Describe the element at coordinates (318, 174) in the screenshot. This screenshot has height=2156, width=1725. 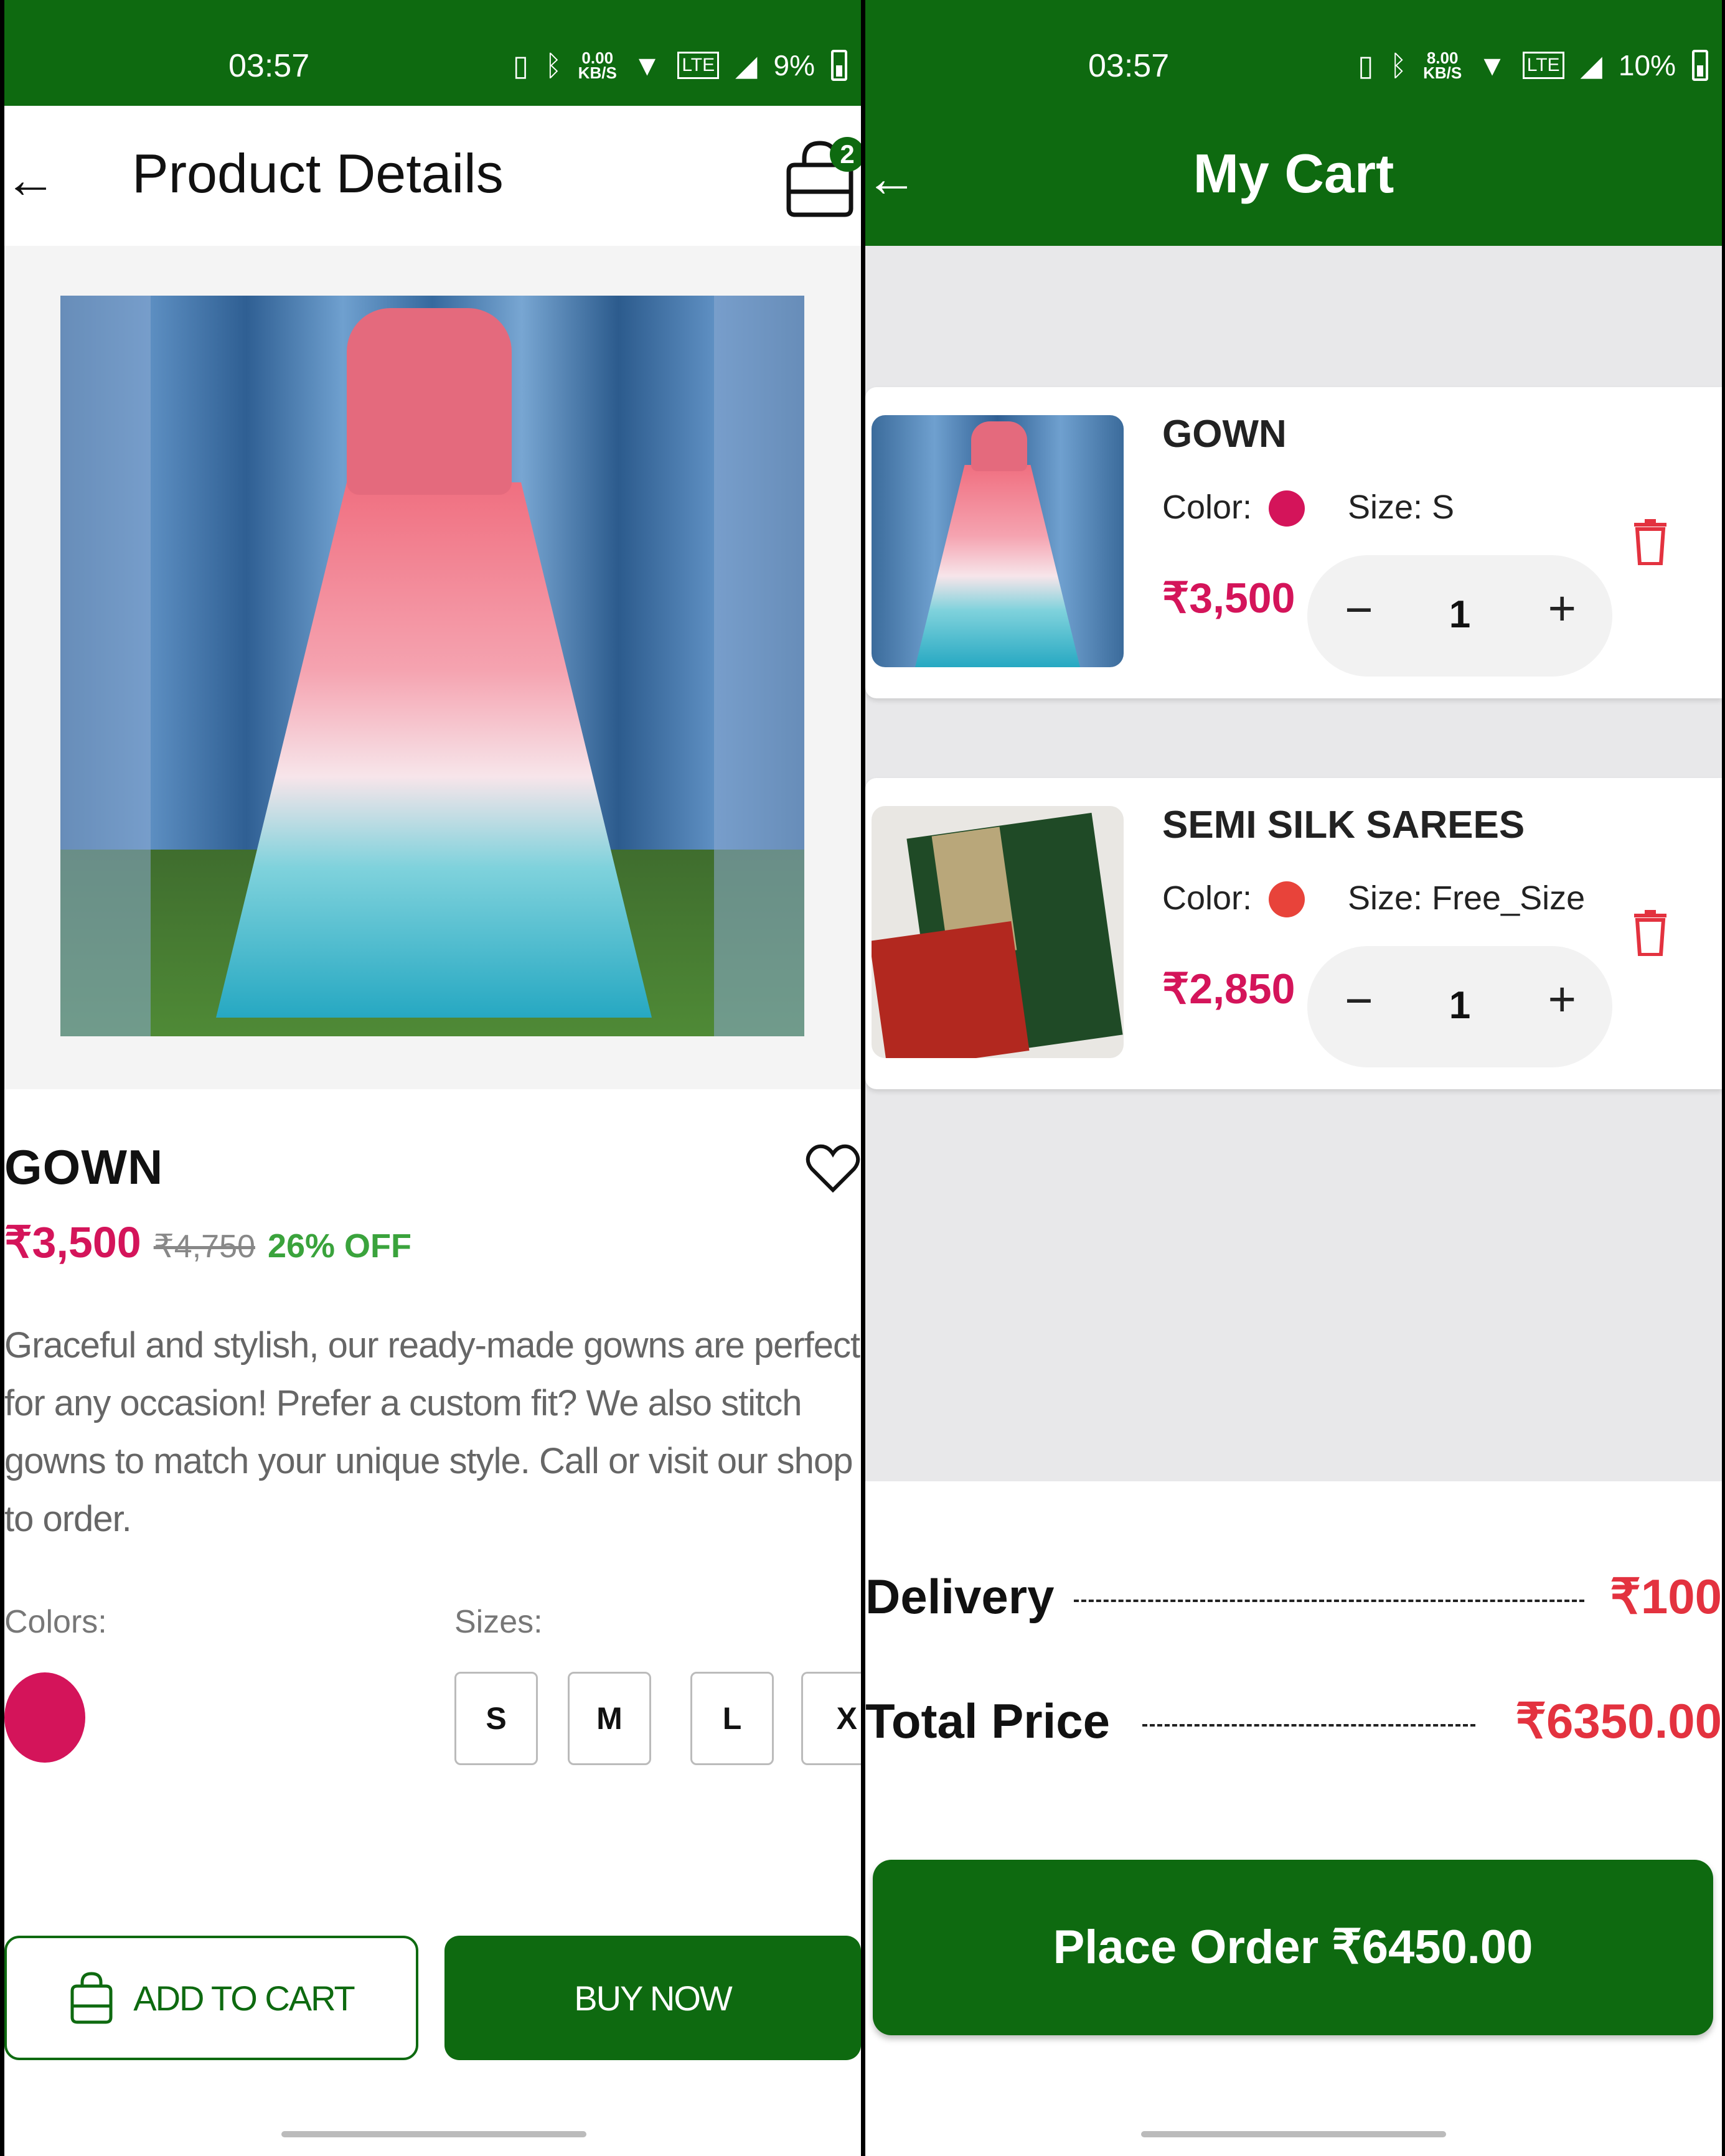
I see `page-title: Product Details` at that location.